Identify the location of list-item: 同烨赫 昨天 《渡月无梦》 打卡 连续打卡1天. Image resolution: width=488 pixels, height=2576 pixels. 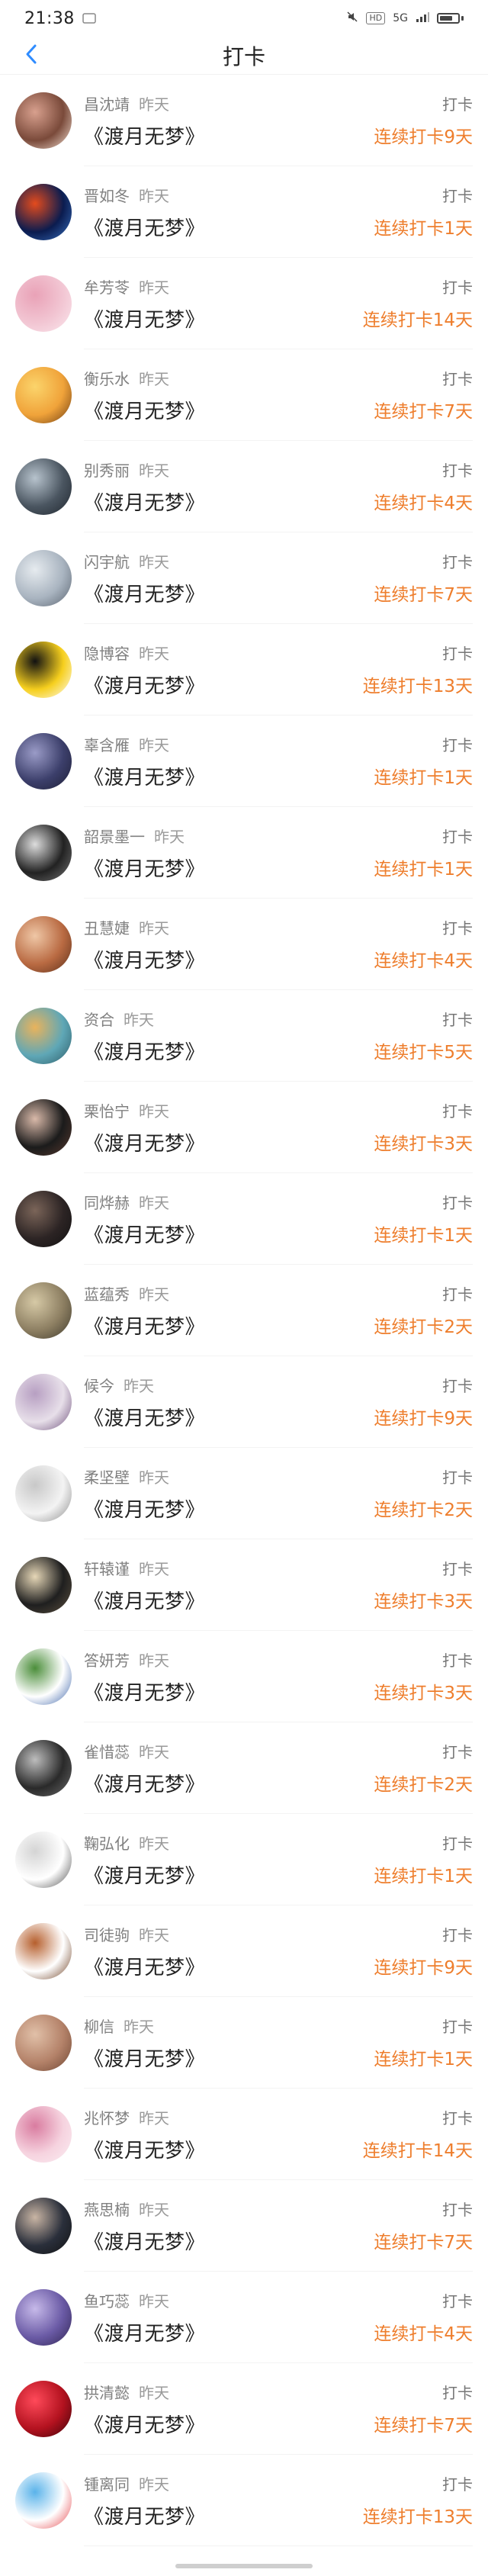
(244, 1219).